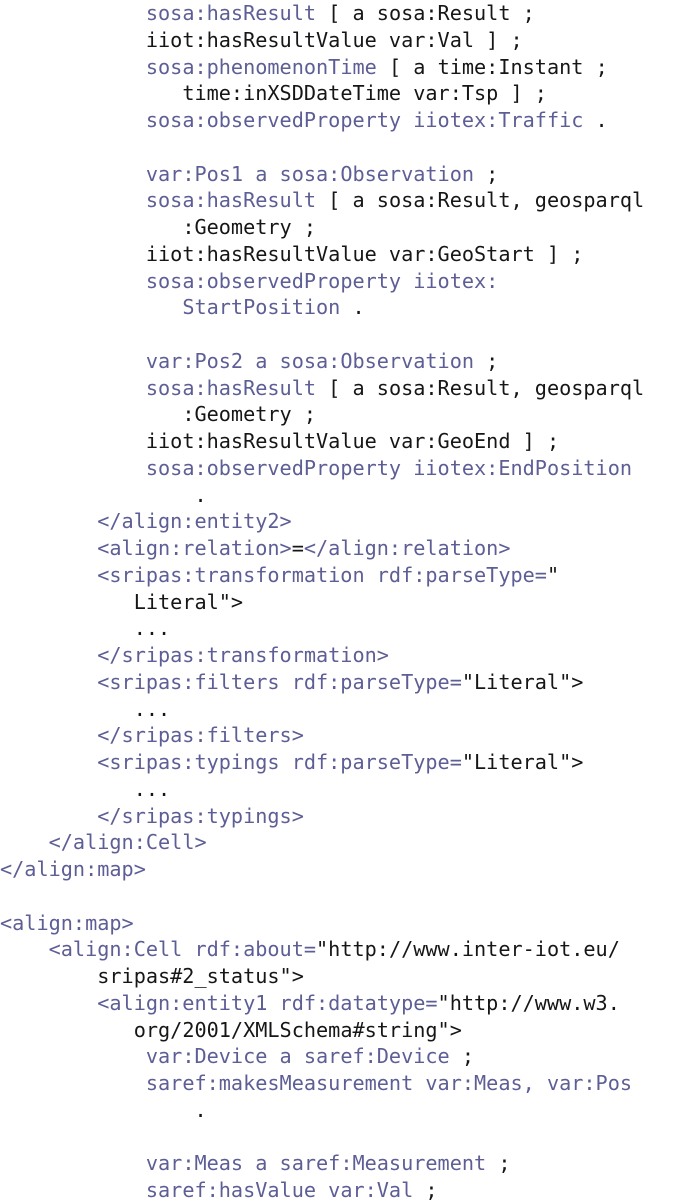 Image resolution: width=685 pixels, height=1204 pixels. What do you see at coordinates (342, 923) in the screenshot?
I see `code-line: <align:map>` at bounding box center [342, 923].